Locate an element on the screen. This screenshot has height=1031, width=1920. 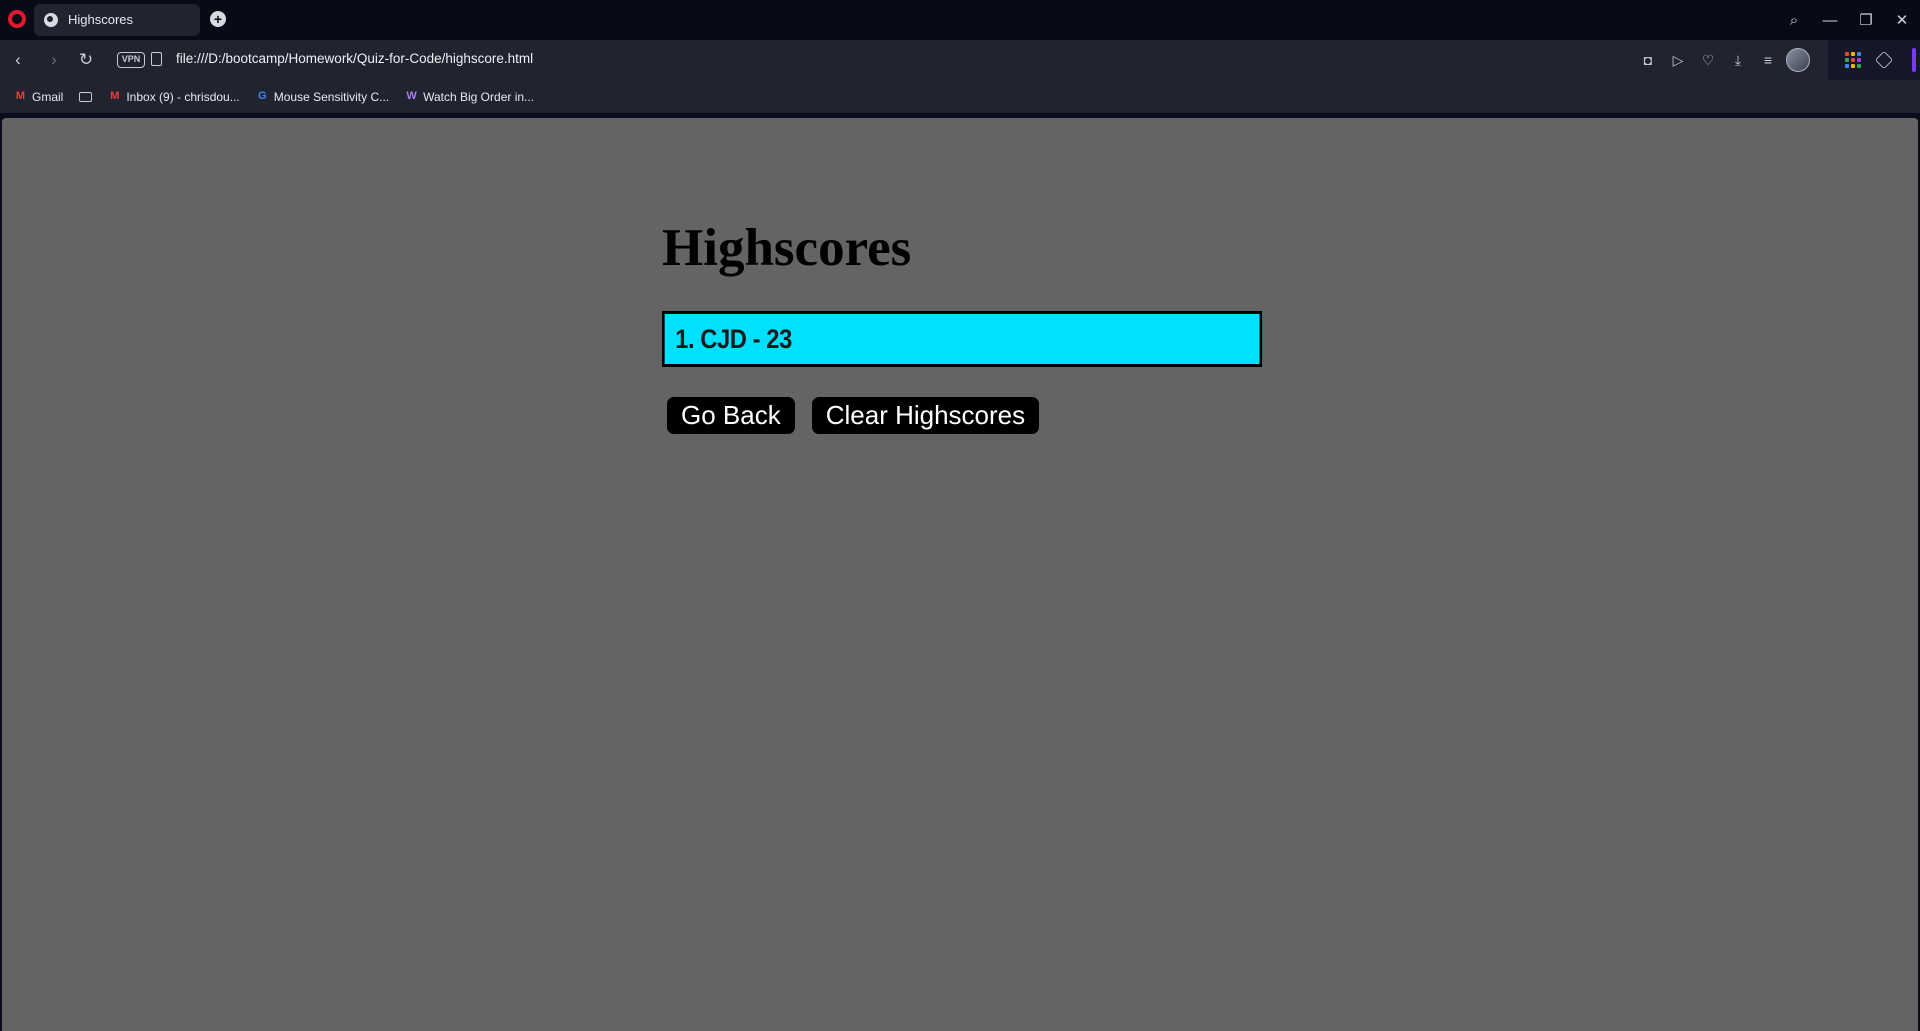
page-title: Highscores is located at coordinates (787, 248).